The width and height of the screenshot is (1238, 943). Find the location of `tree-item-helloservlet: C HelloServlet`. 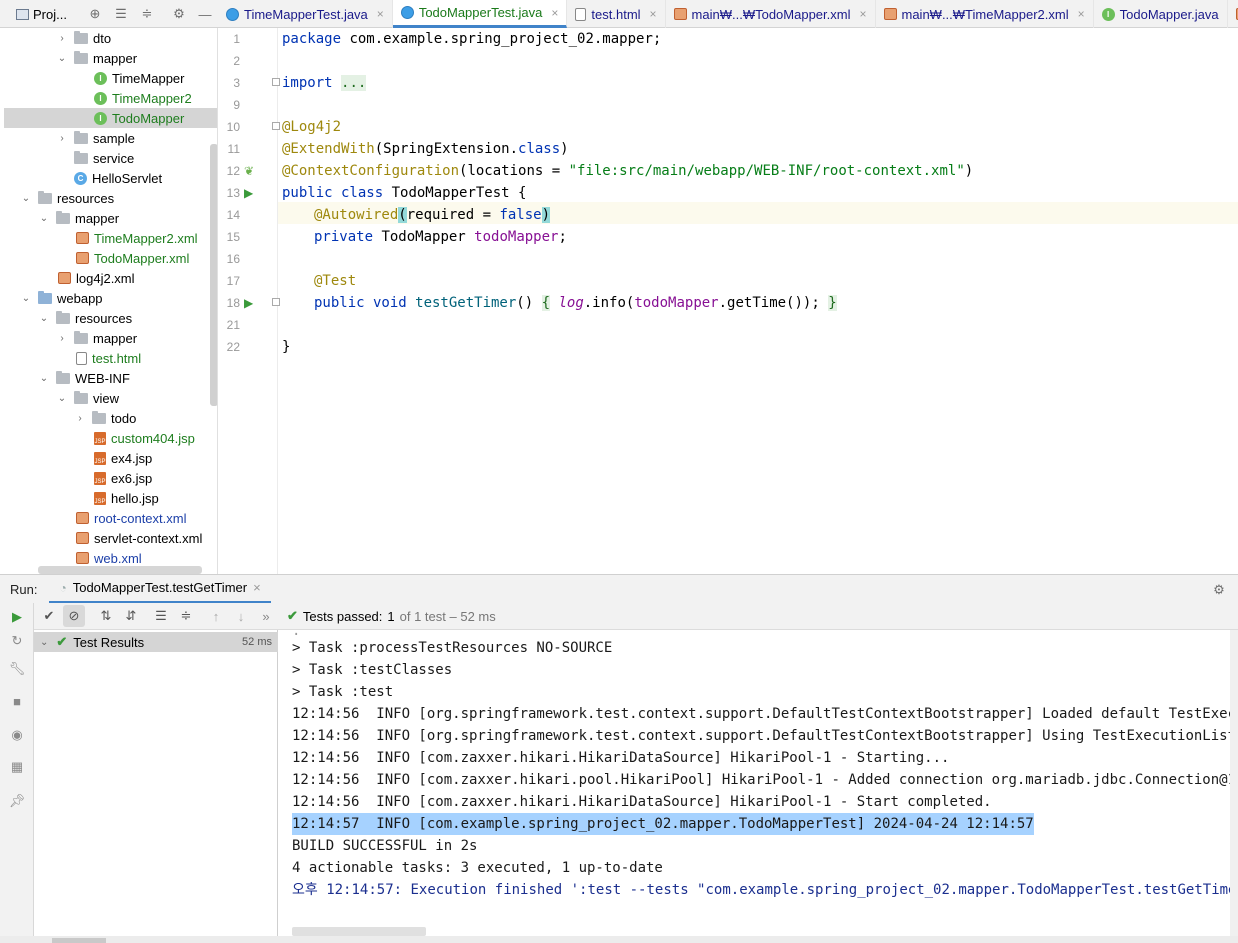

tree-item-helloservlet: C HelloServlet is located at coordinates (110, 178).